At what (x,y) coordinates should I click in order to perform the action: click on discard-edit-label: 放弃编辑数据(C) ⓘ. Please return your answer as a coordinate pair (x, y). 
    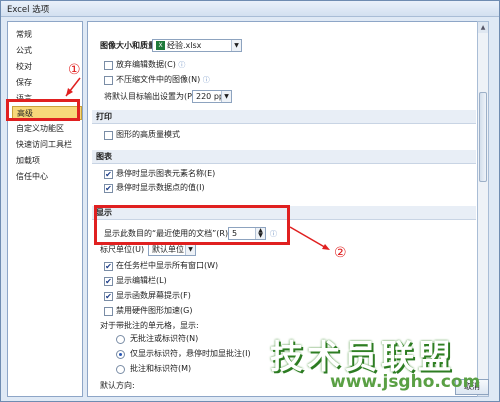
    Looking at the image, I should click on (151, 64).